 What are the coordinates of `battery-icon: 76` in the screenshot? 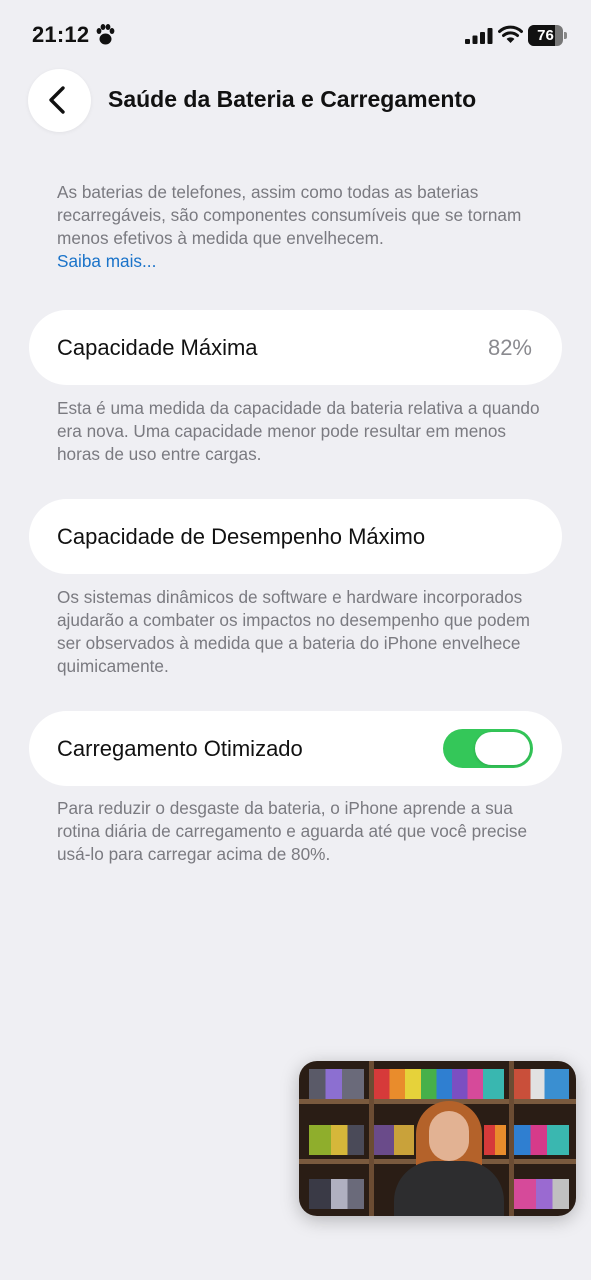 It's located at (548, 35).